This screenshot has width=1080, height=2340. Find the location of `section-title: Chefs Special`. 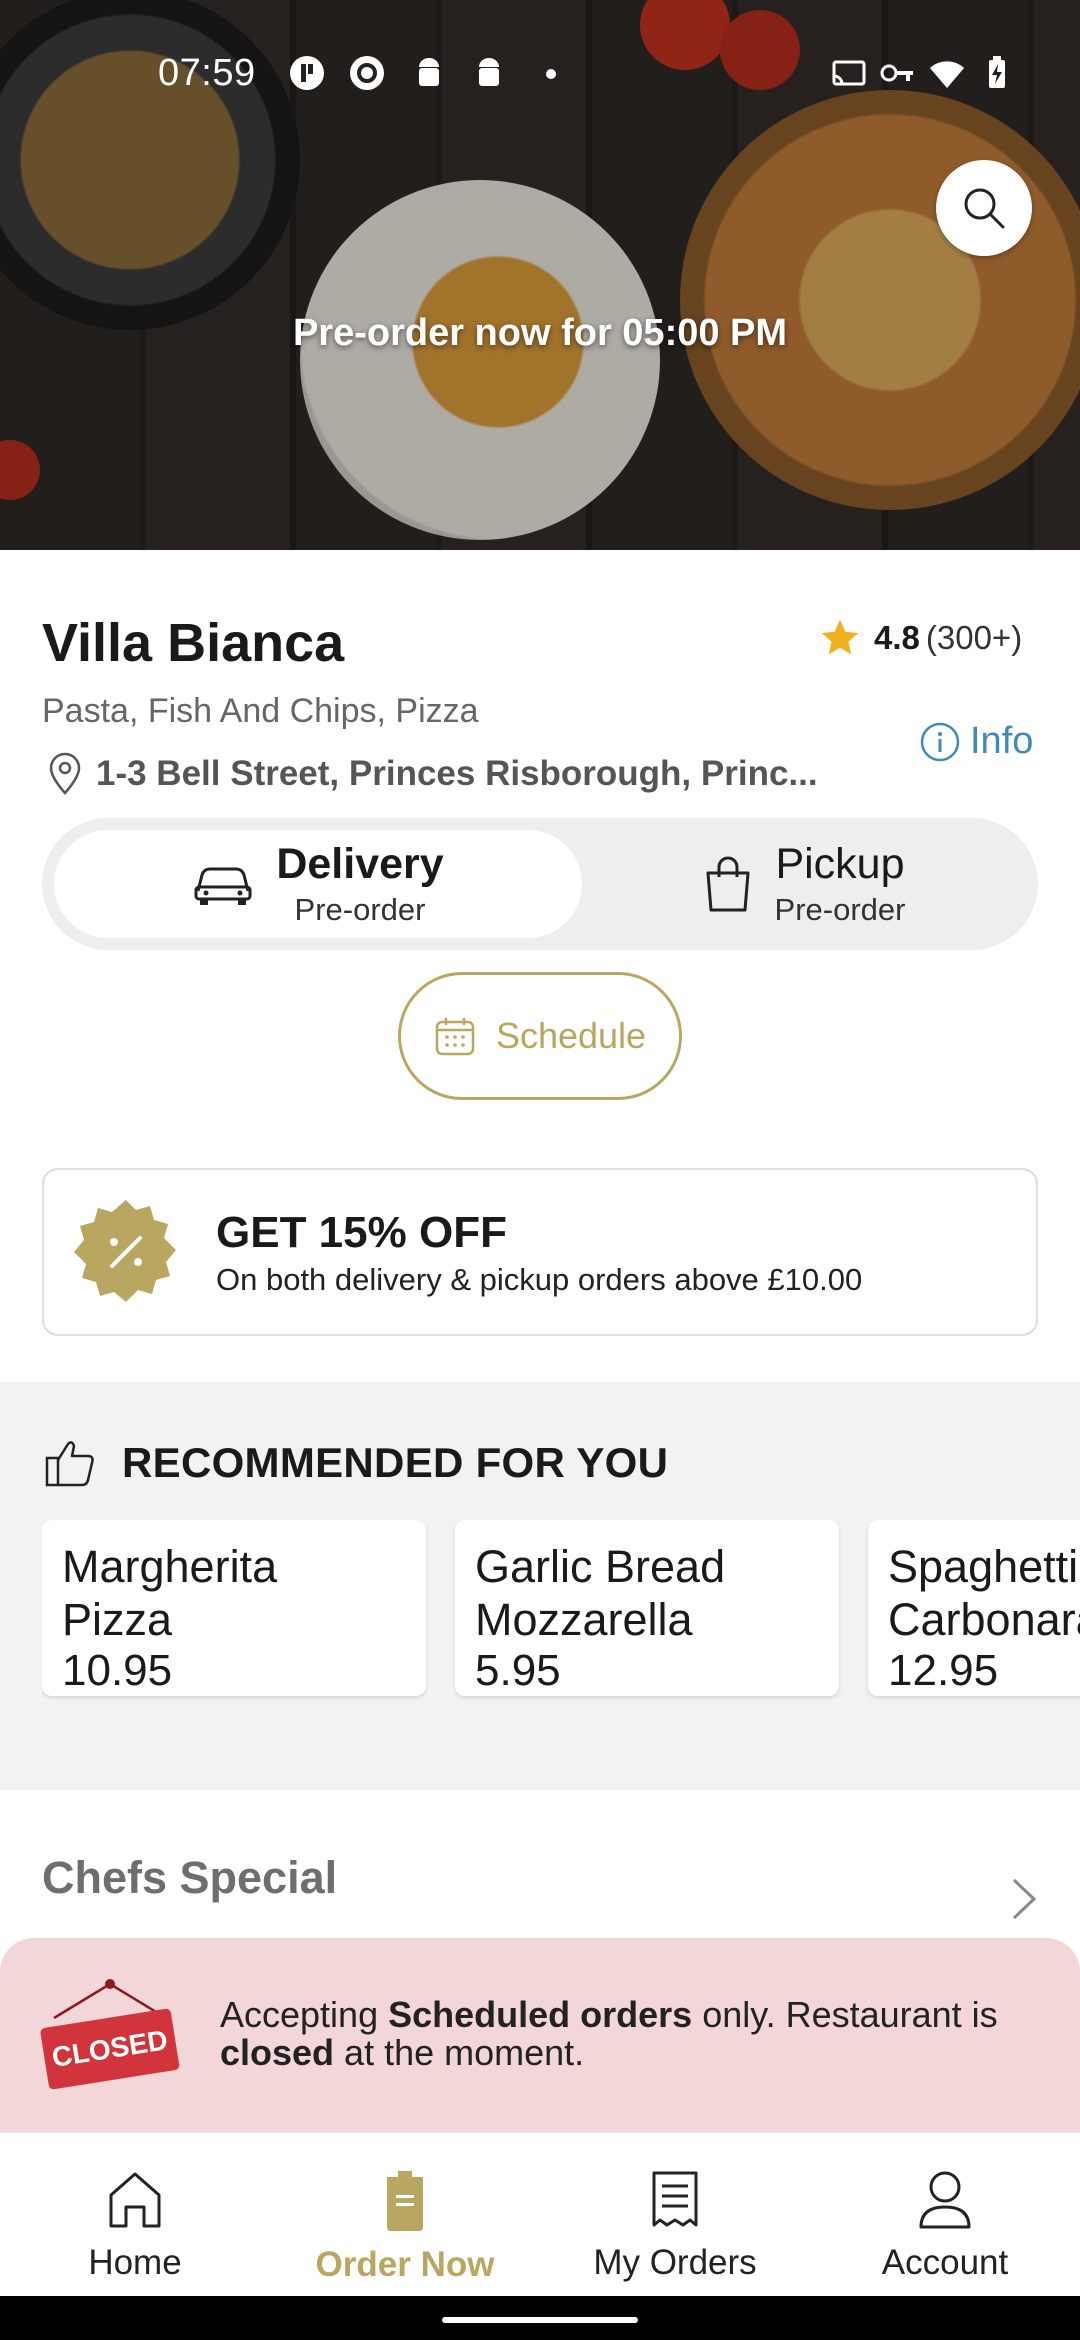

section-title: Chefs Special is located at coordinates (189, 1878).